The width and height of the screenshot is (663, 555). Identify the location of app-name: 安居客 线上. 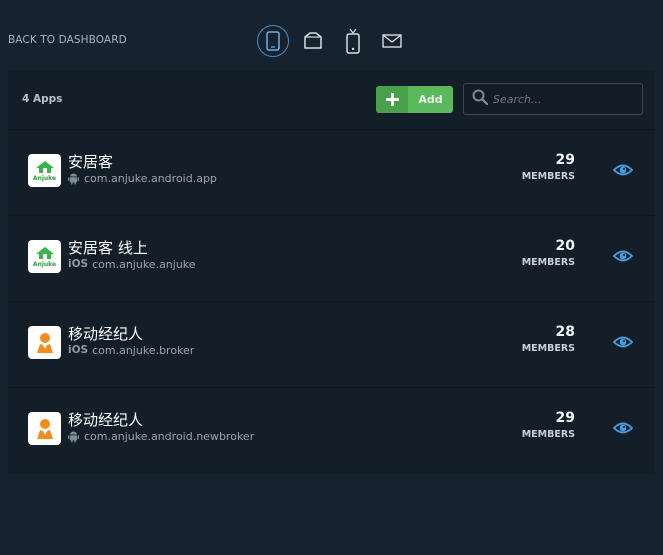
(108, 247).